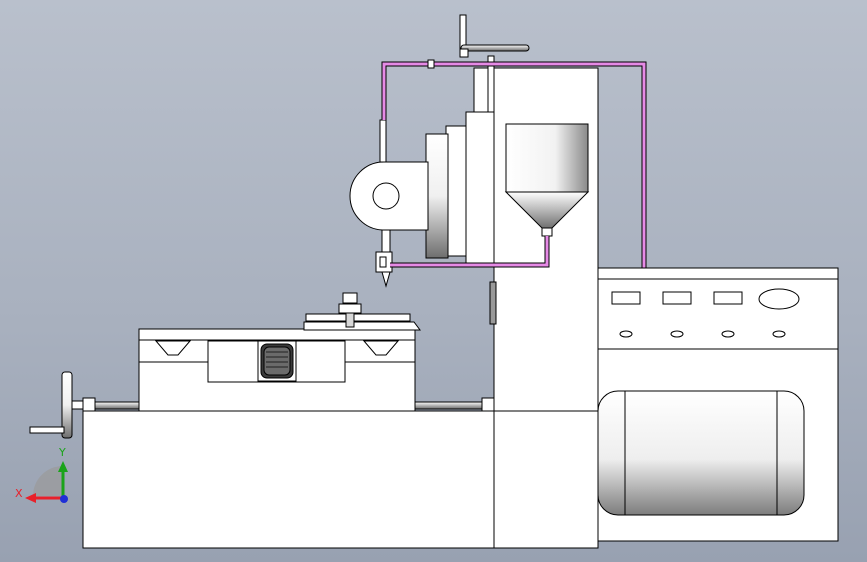 This screenshot has width=867, height=562. Describe the element at coordinates (64, 499) in the screenshot. I see `triad-z-axis` at that location.